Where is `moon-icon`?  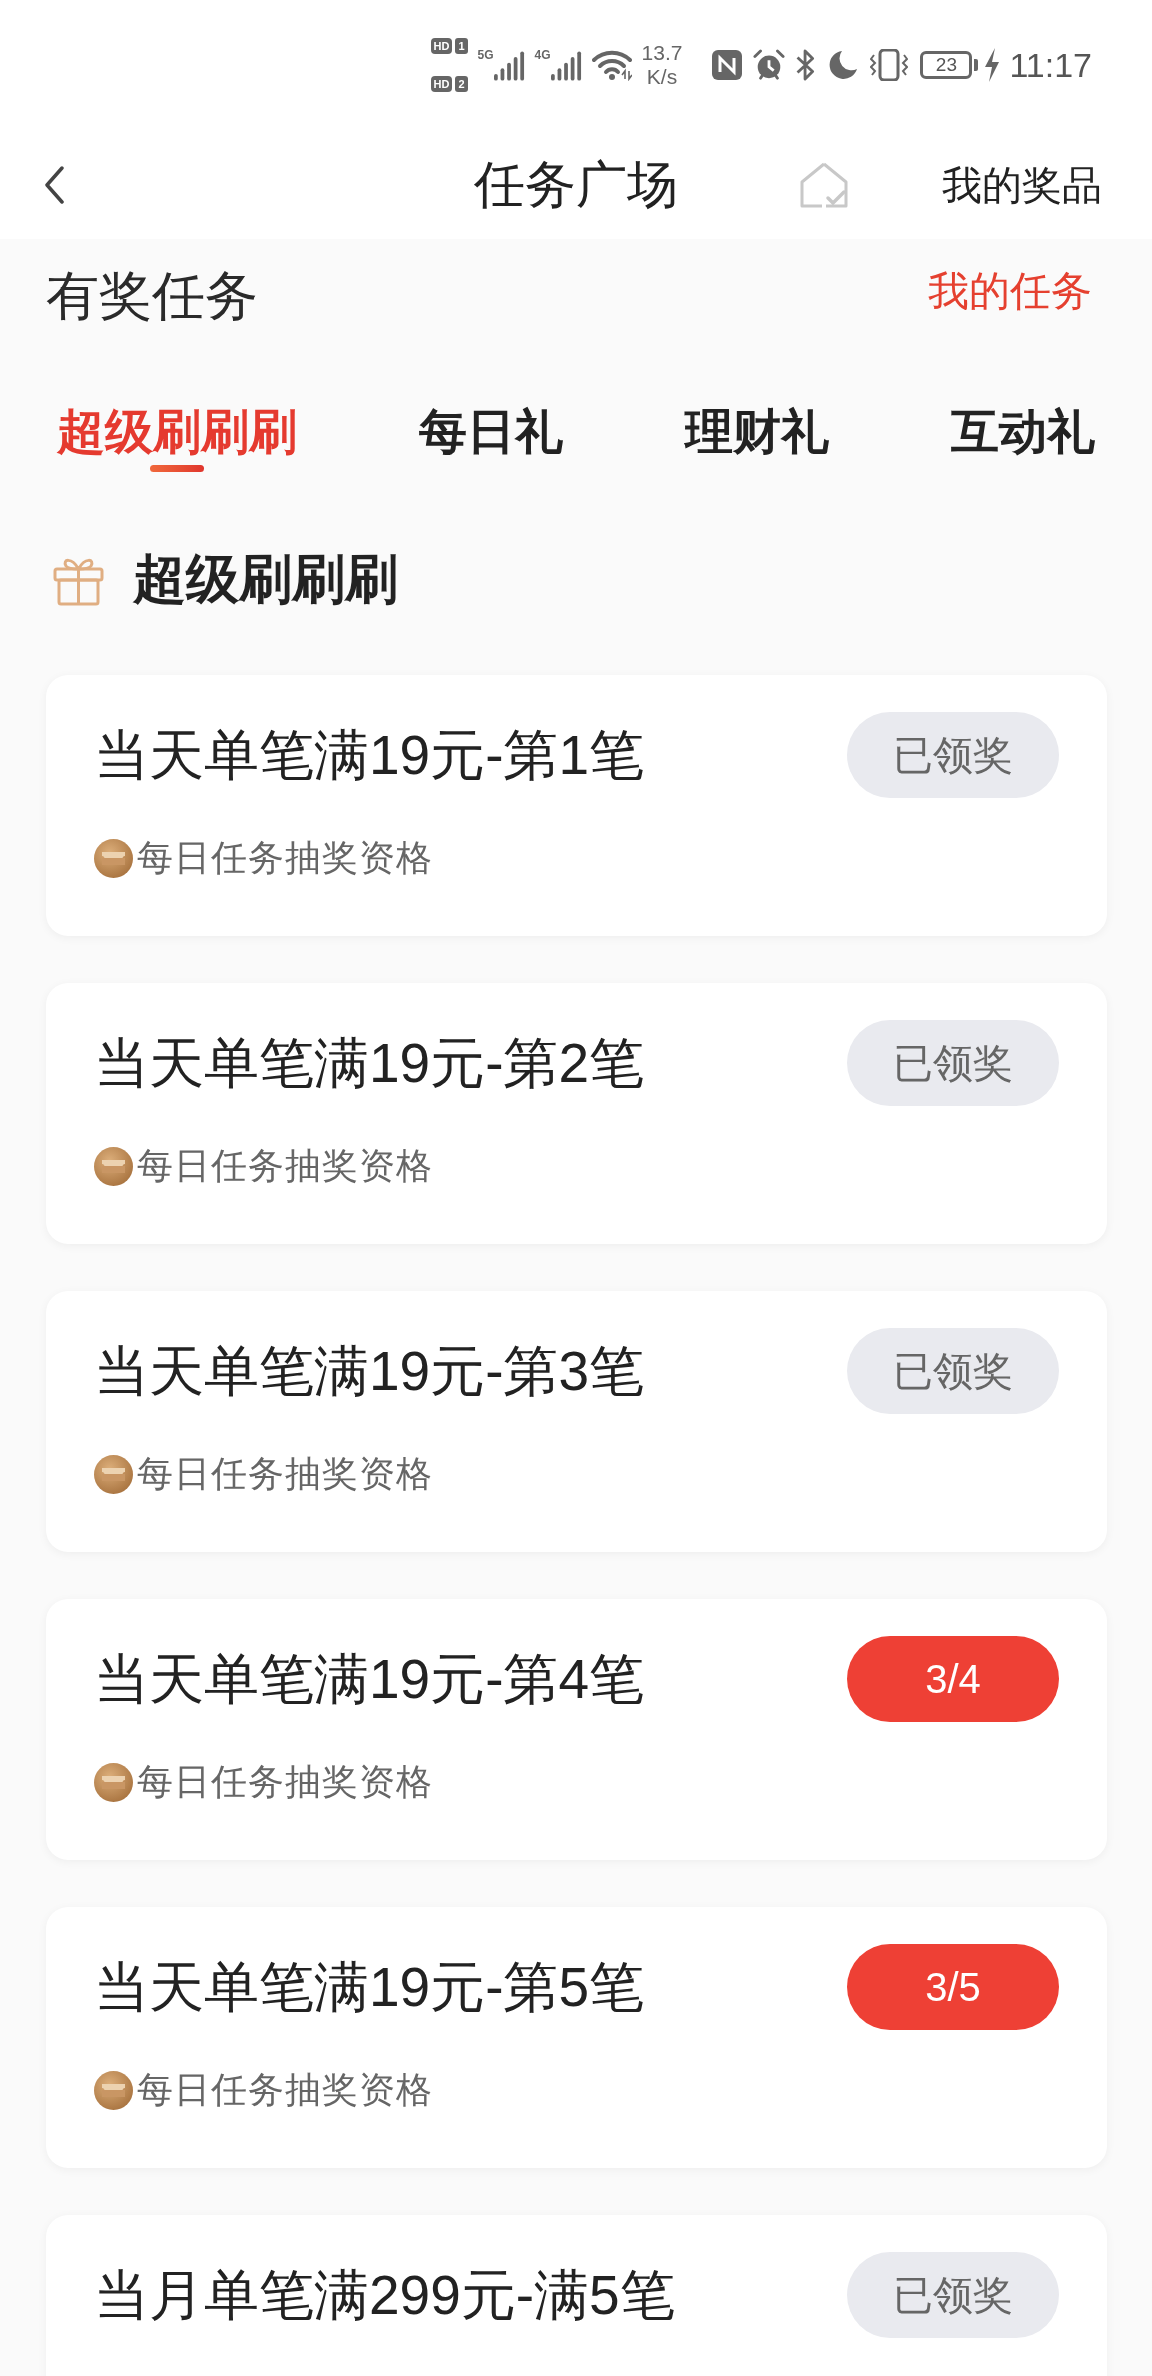 moon-icon is located at coordinates (843, 65).